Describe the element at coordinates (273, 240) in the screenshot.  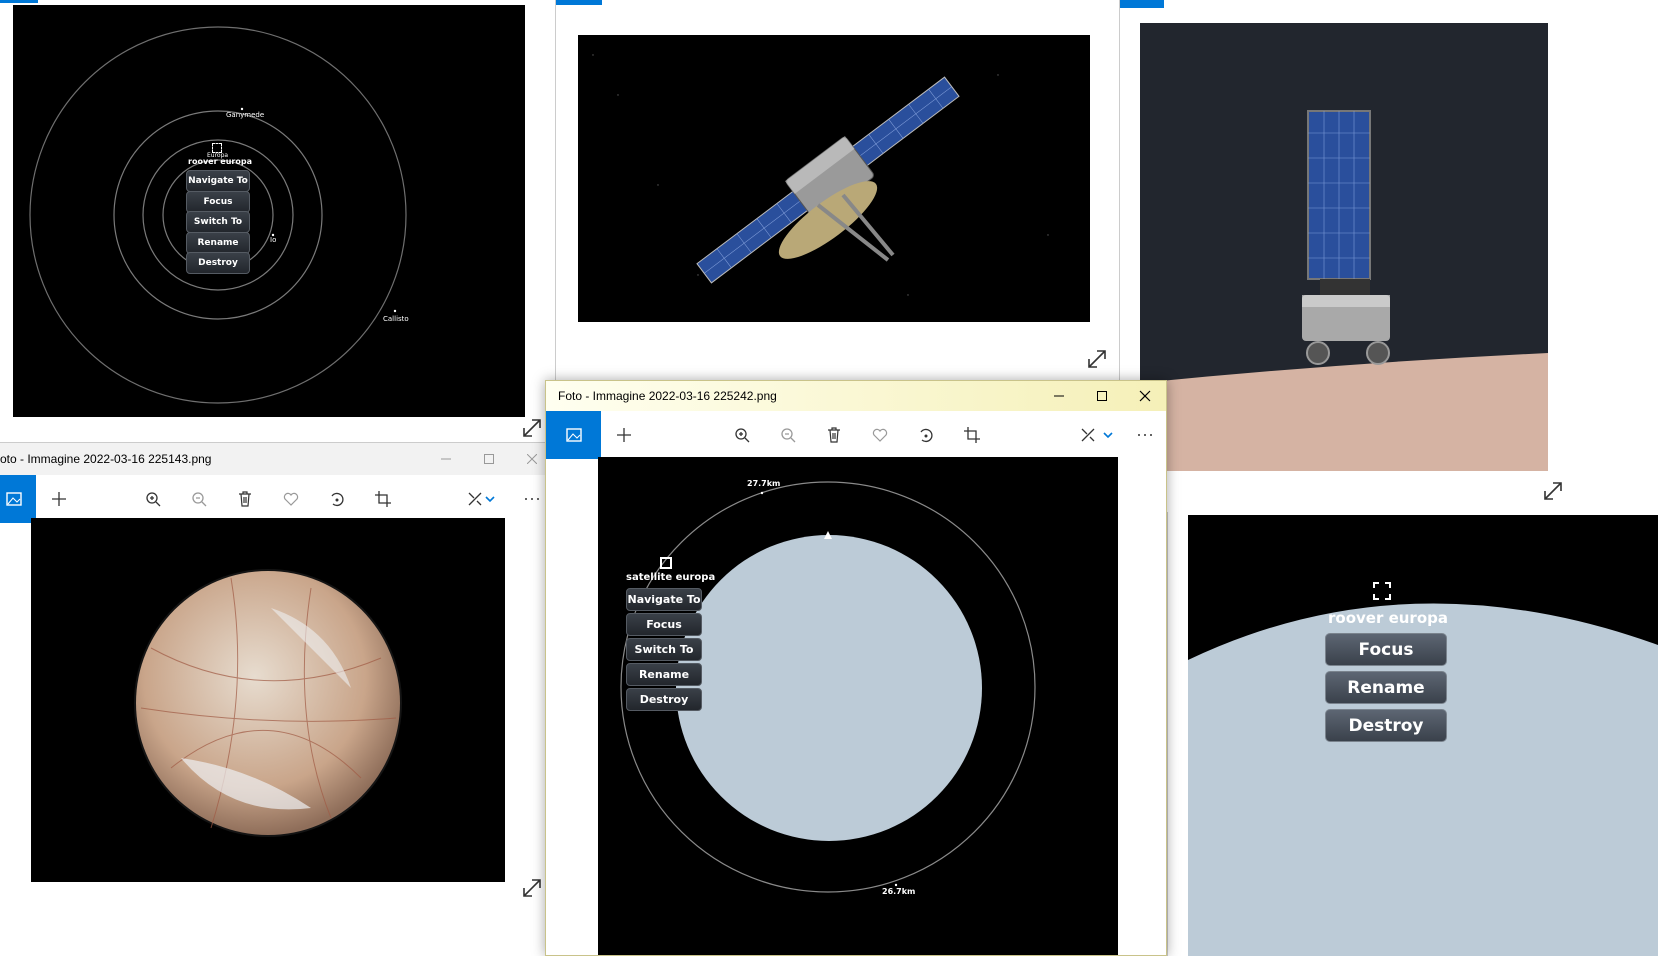
I see `io-label: Io` at that location.